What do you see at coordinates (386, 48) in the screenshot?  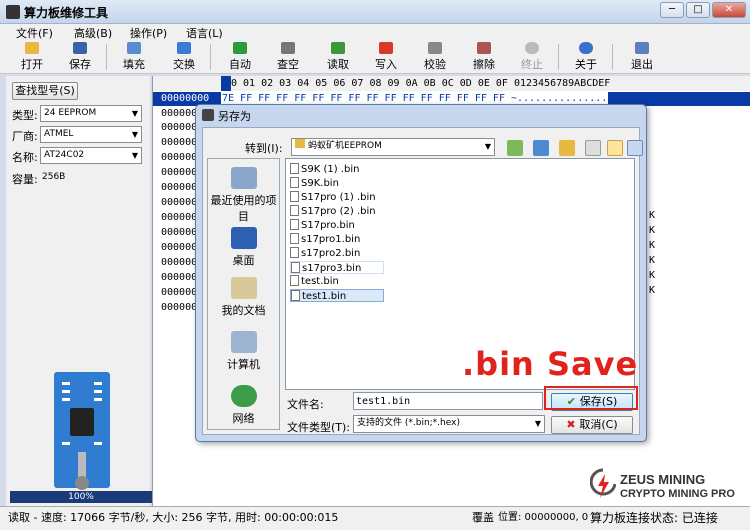 I see `write-icon` at bounding box center [386, 48].